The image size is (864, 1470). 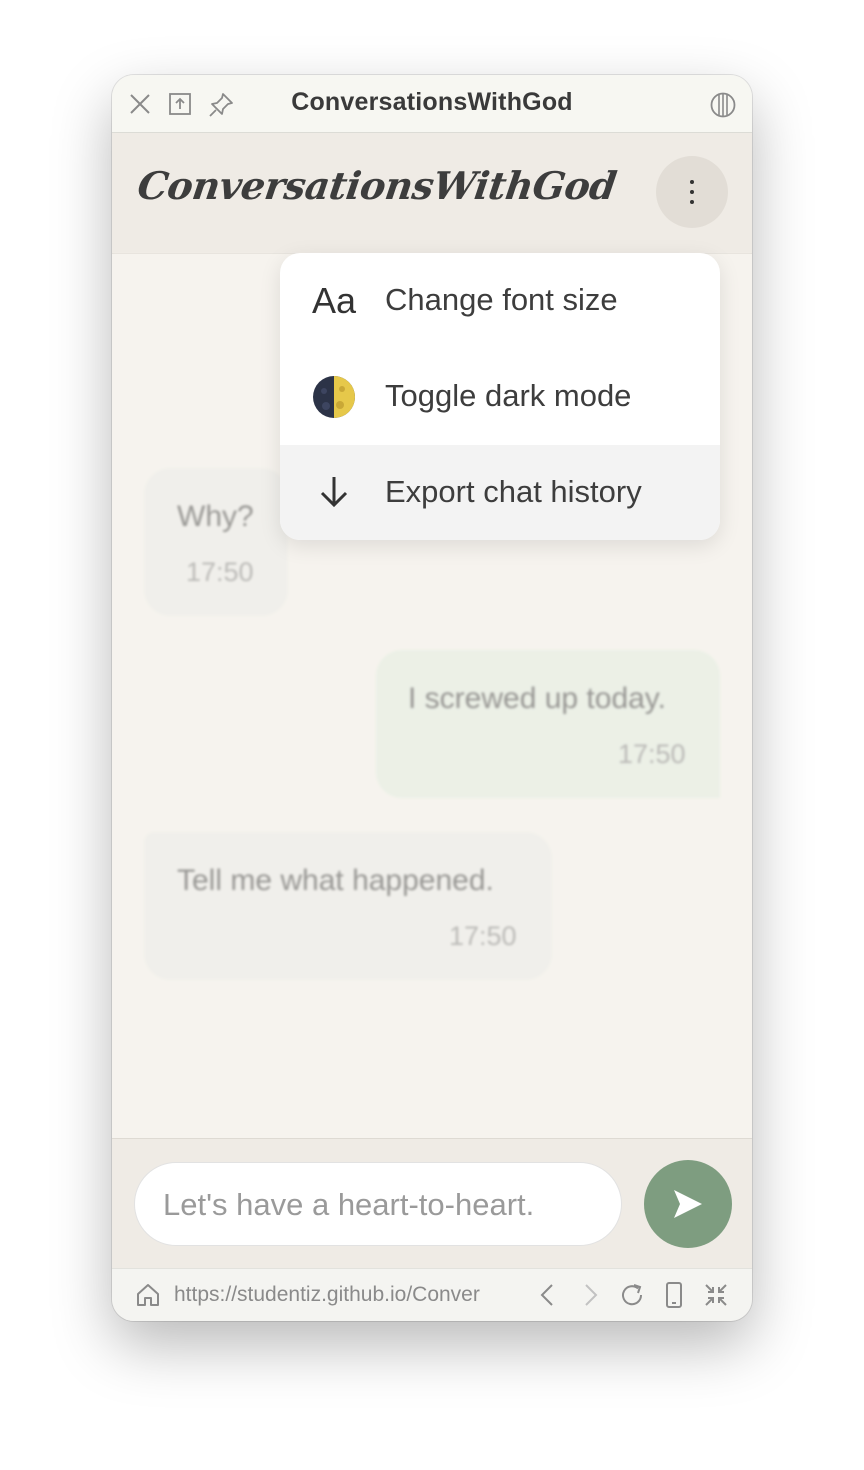 I want to click on menu-item-export-chat-history: Export chat history, so click(x=500, y=492).